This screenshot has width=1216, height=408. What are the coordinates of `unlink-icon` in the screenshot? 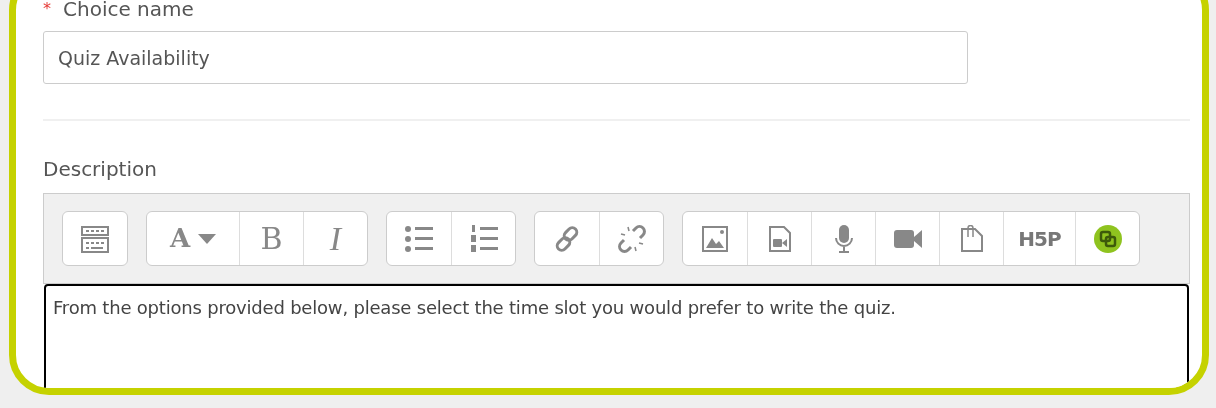 It's located at (631, 238).